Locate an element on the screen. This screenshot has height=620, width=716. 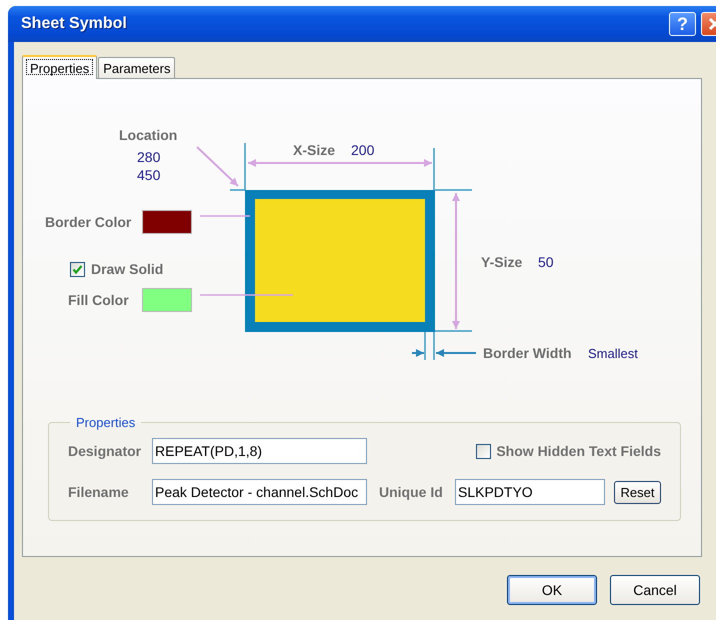
location-y-value: 450 is located at coordinates (148, 175).